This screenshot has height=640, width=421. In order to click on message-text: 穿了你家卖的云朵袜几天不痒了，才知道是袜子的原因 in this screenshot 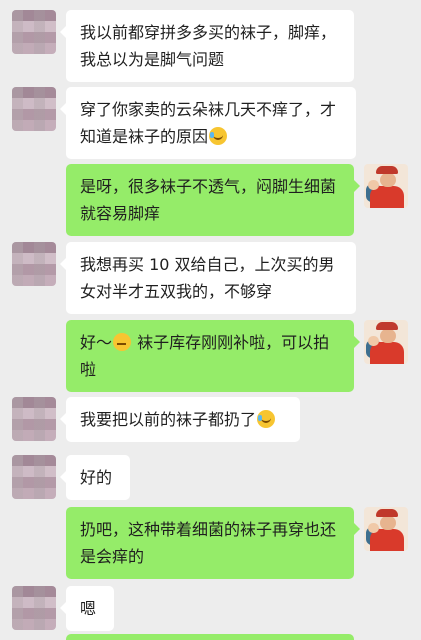, I will do `click(208, 123)`.